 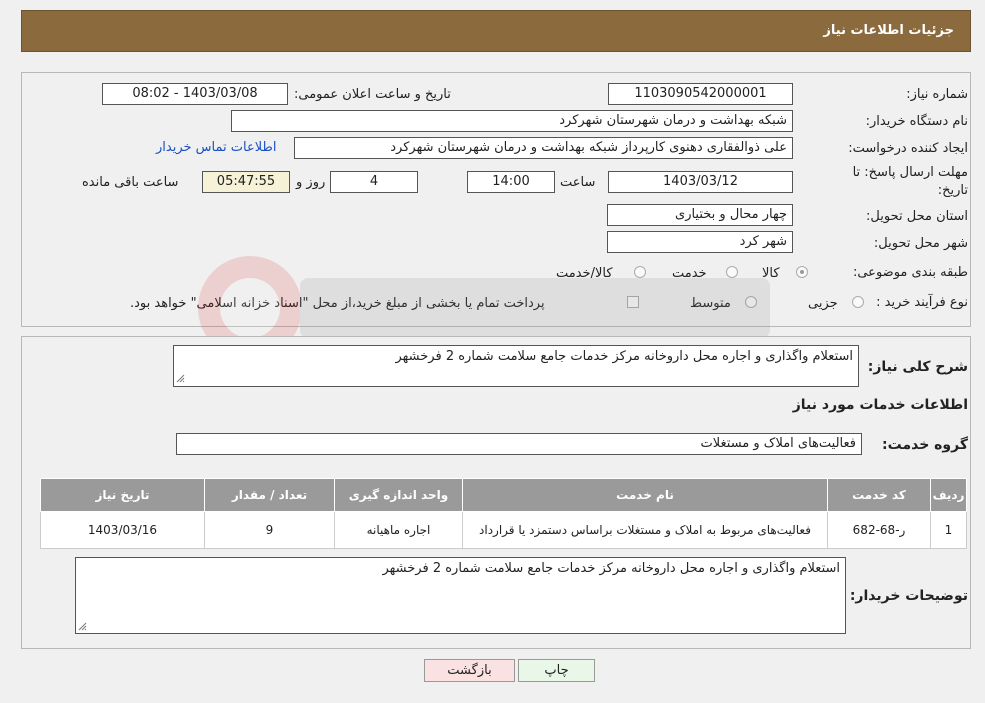 I want to click on page-header: جزئیات اطلاعات نیاز, so click(x=496, y=31).